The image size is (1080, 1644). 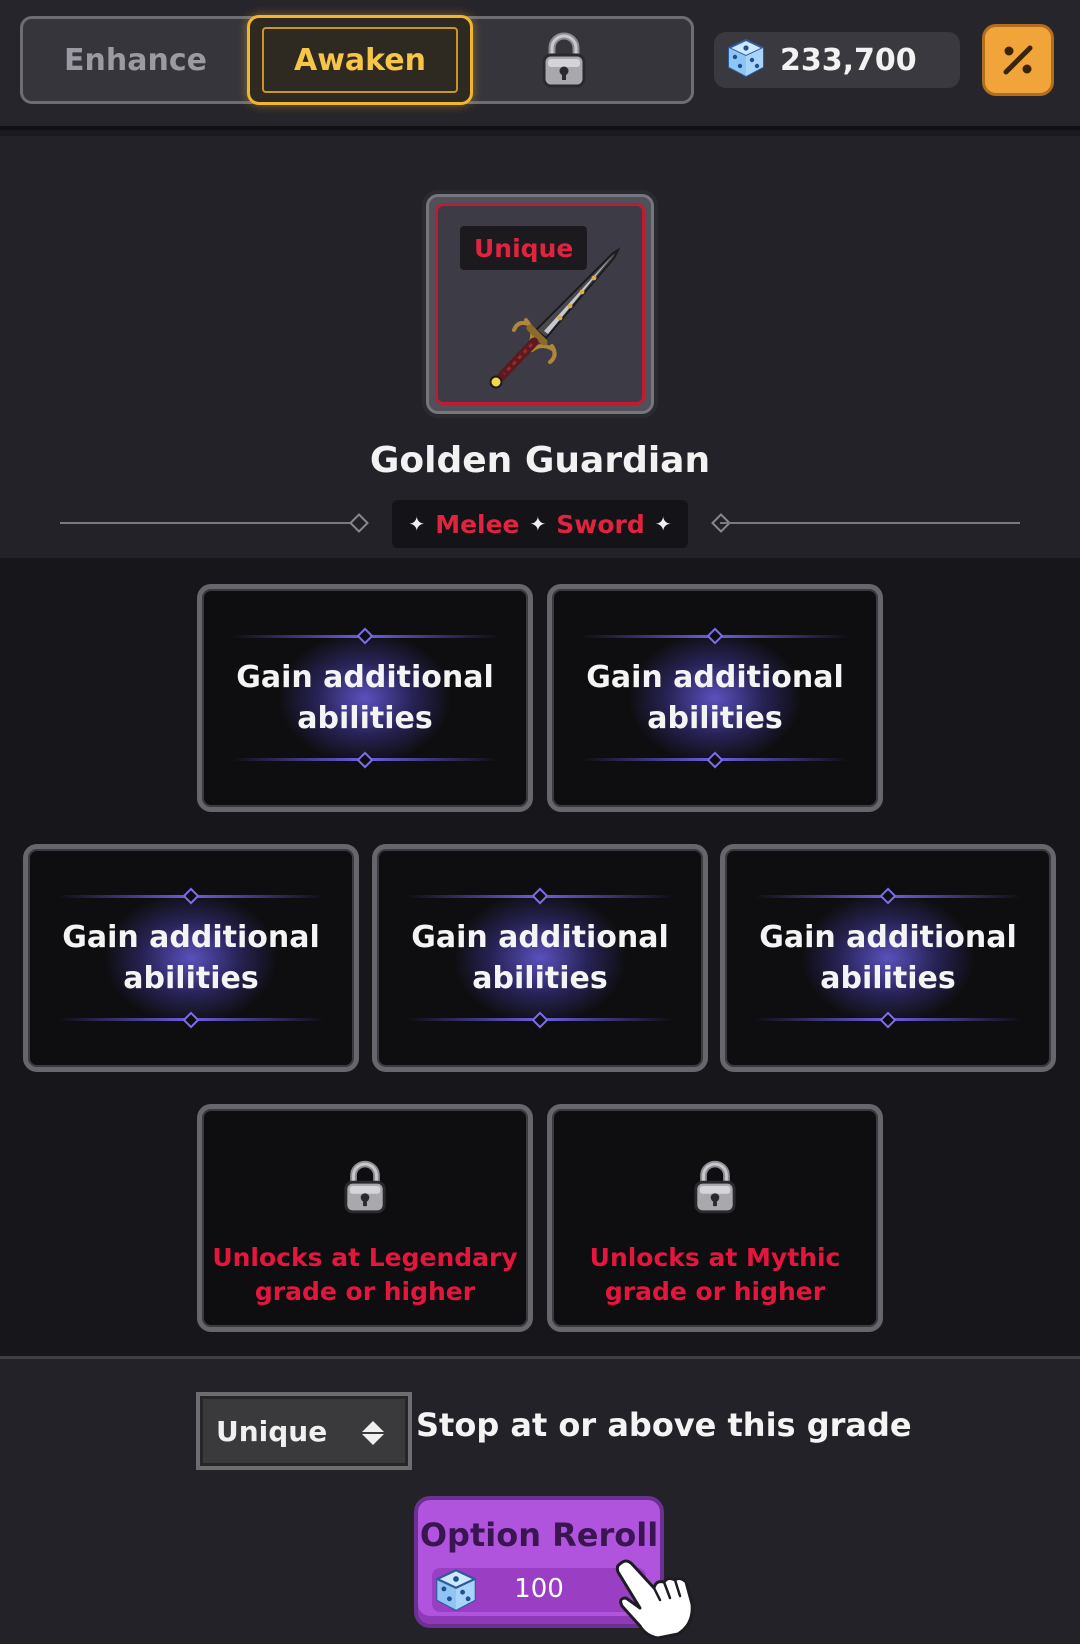 I want to click on option-slot-3: Gain additional abilities, so click(x=191, y=958).